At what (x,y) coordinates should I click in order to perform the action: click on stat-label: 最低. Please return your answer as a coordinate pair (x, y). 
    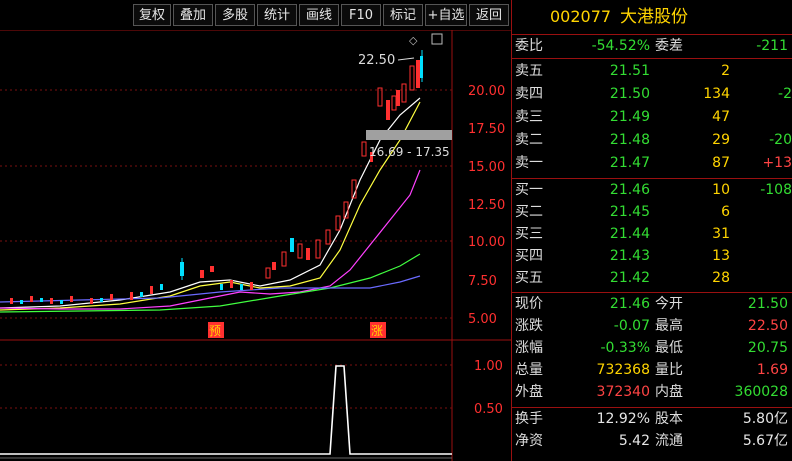
    Looking at the image, I should click on (669, 348).